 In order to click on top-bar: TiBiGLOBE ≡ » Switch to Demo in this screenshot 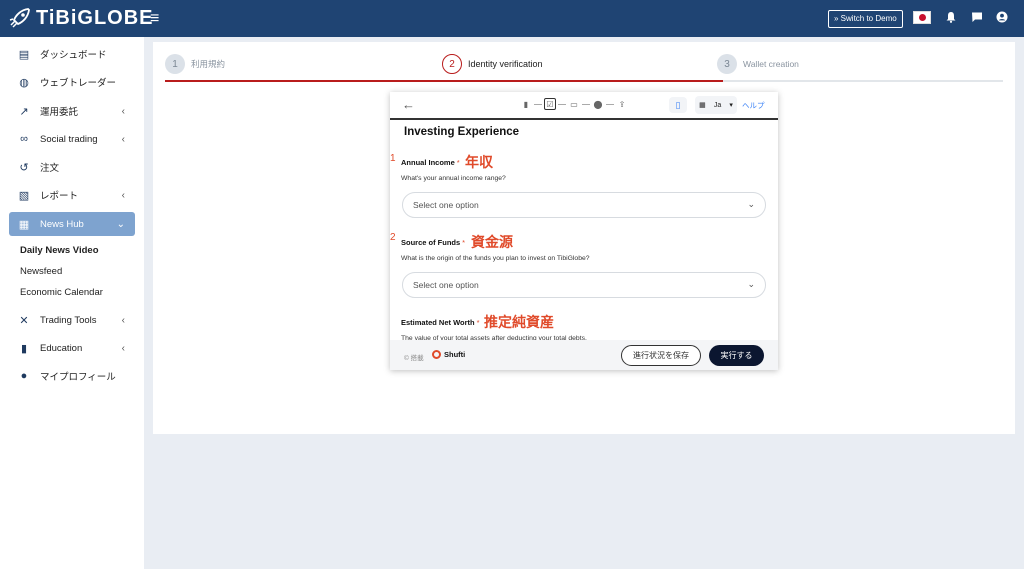, I will do `click(512, 18)`.